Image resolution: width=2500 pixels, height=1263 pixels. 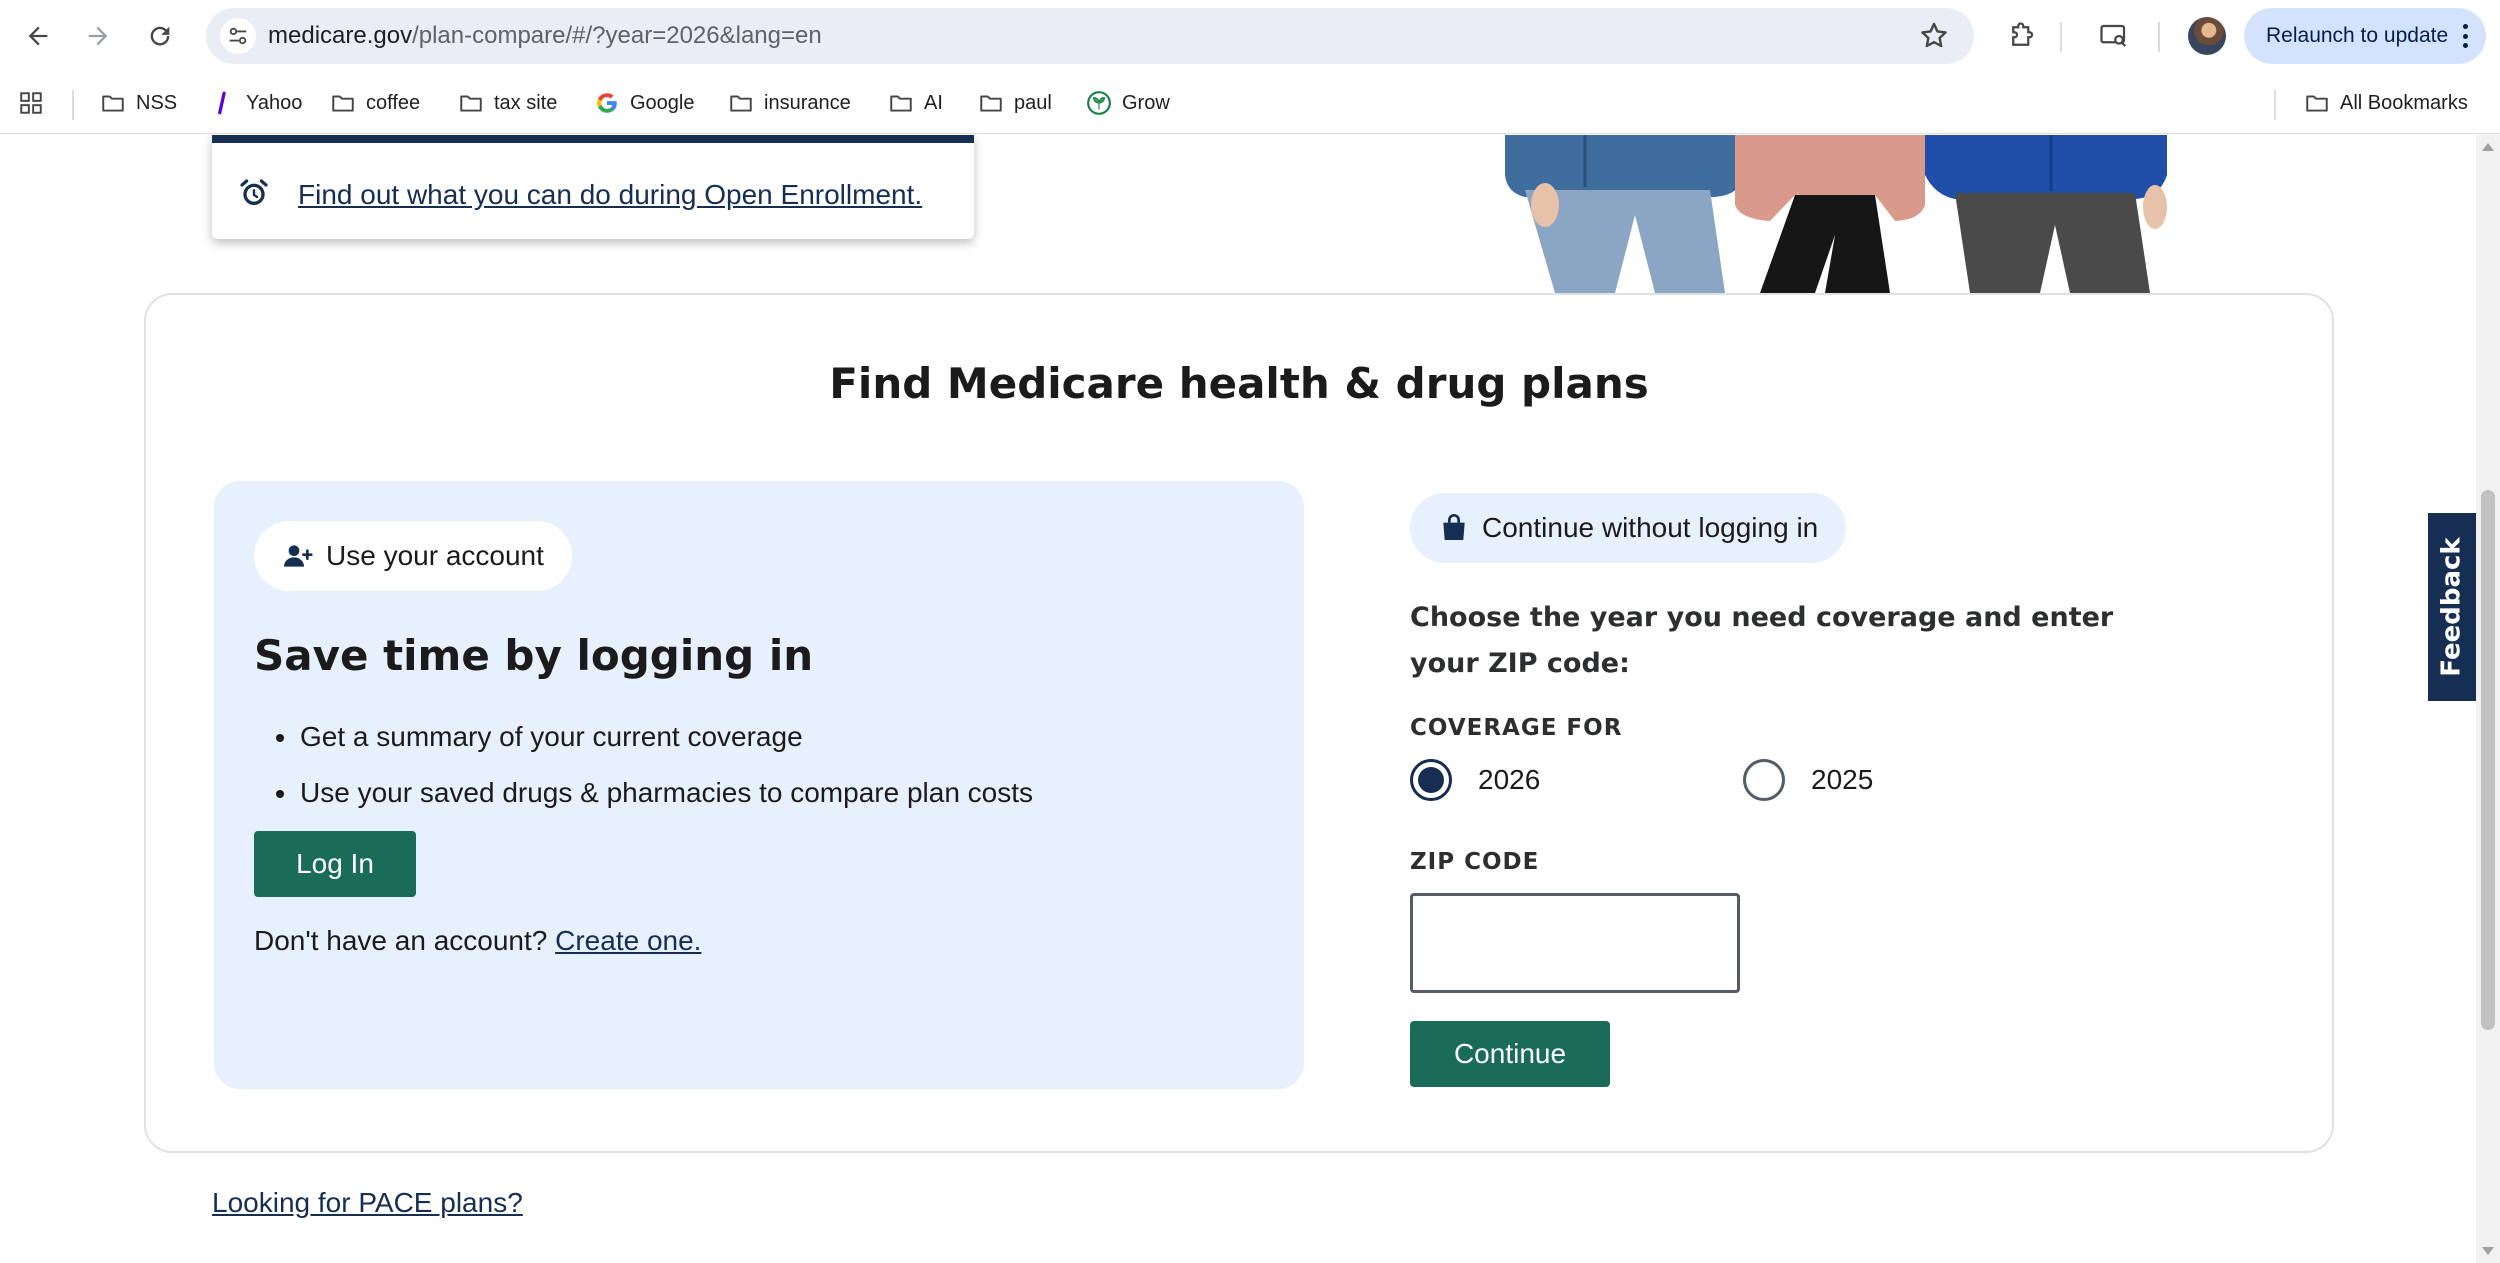 What do you see at coordinates (2488, 147) in the screenshot?
I see `scroll-up-arrow` at bounding box center [2488, 147].